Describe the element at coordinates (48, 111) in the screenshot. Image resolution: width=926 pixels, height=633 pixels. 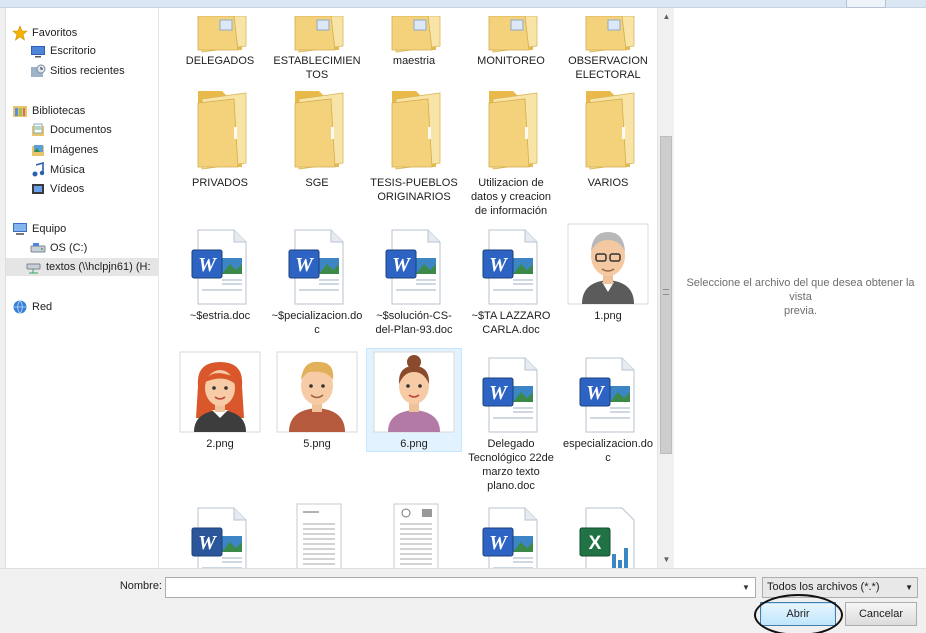
I see `nav-item: Bibliotecas` at that location.